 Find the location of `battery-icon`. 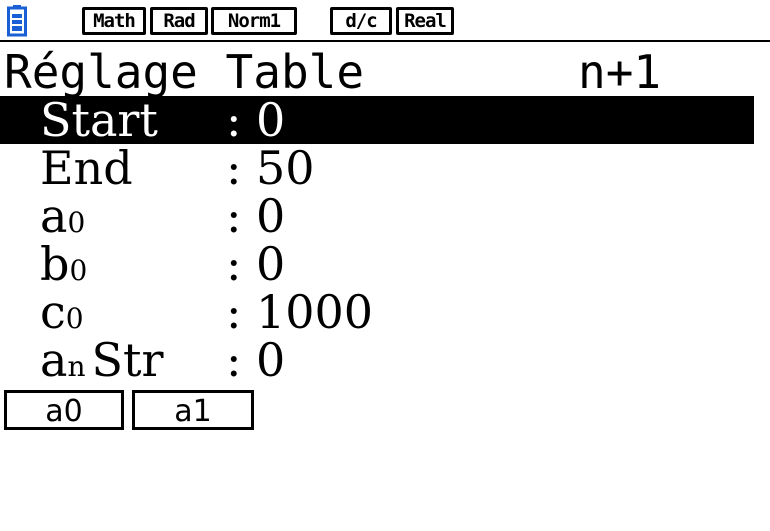

battery-icon is located at coordinates (17, 21).